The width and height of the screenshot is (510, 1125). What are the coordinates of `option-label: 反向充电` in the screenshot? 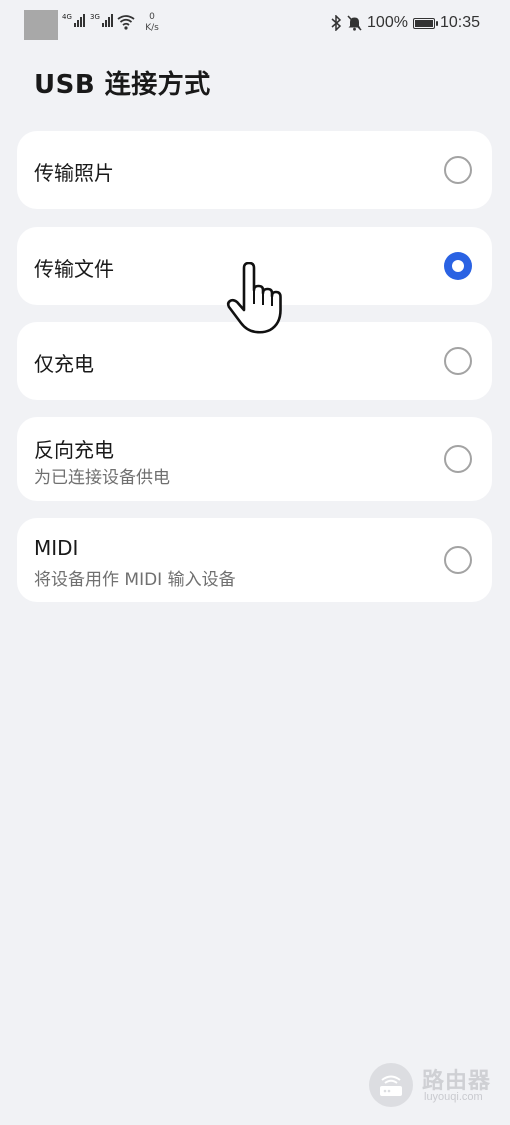 It's located at (74, 450).